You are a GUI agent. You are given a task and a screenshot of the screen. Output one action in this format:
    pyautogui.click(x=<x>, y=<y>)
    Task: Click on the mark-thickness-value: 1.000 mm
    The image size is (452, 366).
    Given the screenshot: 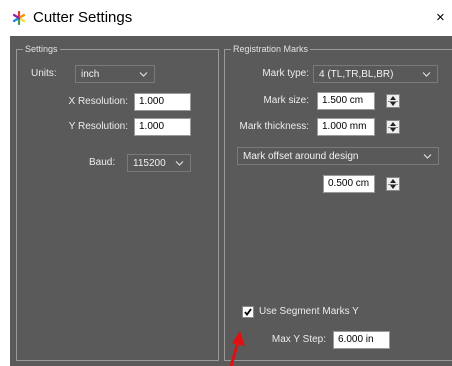 What is the action you would take?
    pyautogui.click(x=344, y=126)
    